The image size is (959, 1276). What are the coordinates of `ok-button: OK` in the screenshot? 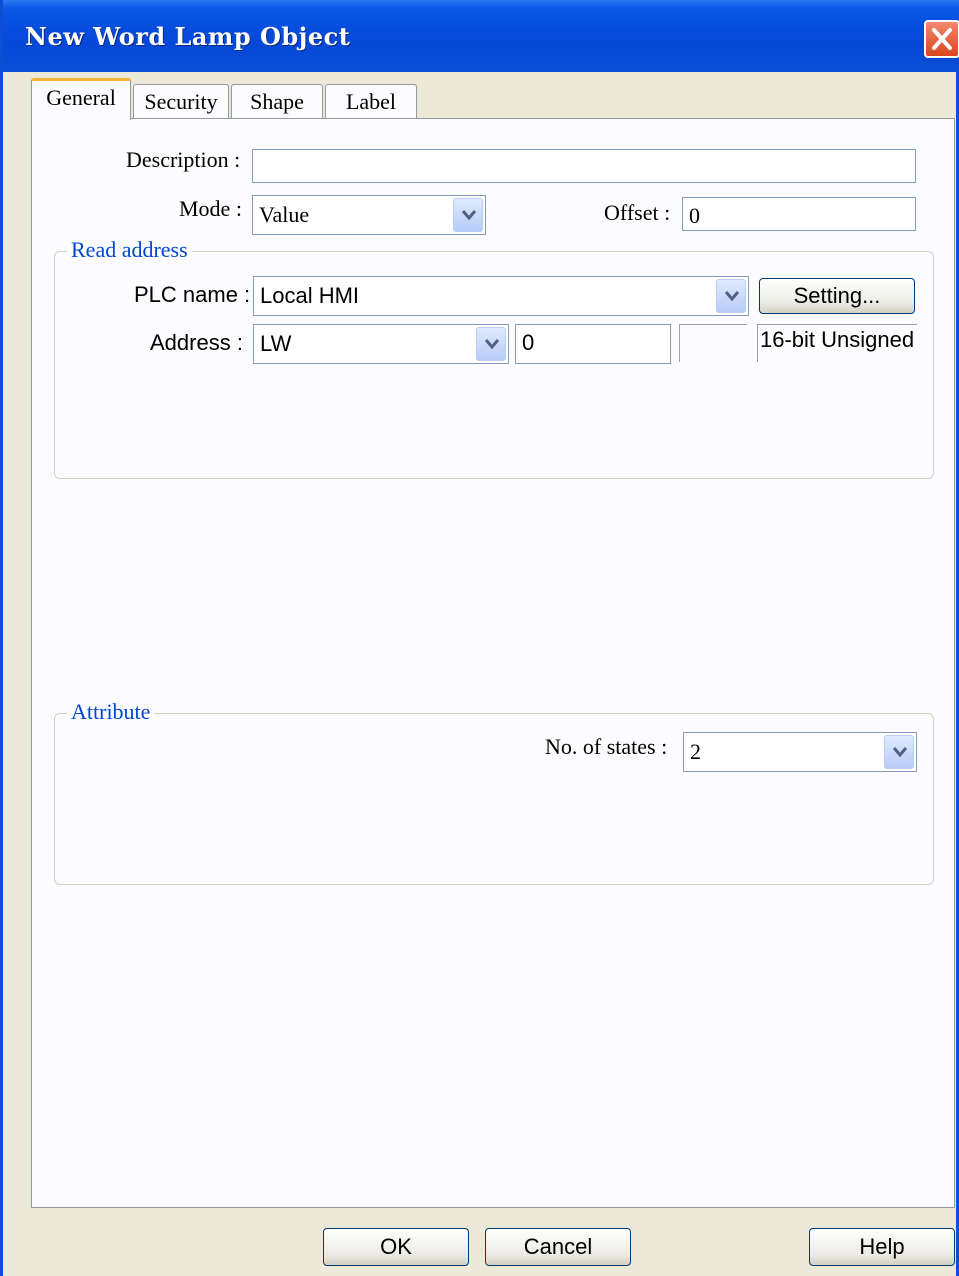 It's located at (396, 1247).